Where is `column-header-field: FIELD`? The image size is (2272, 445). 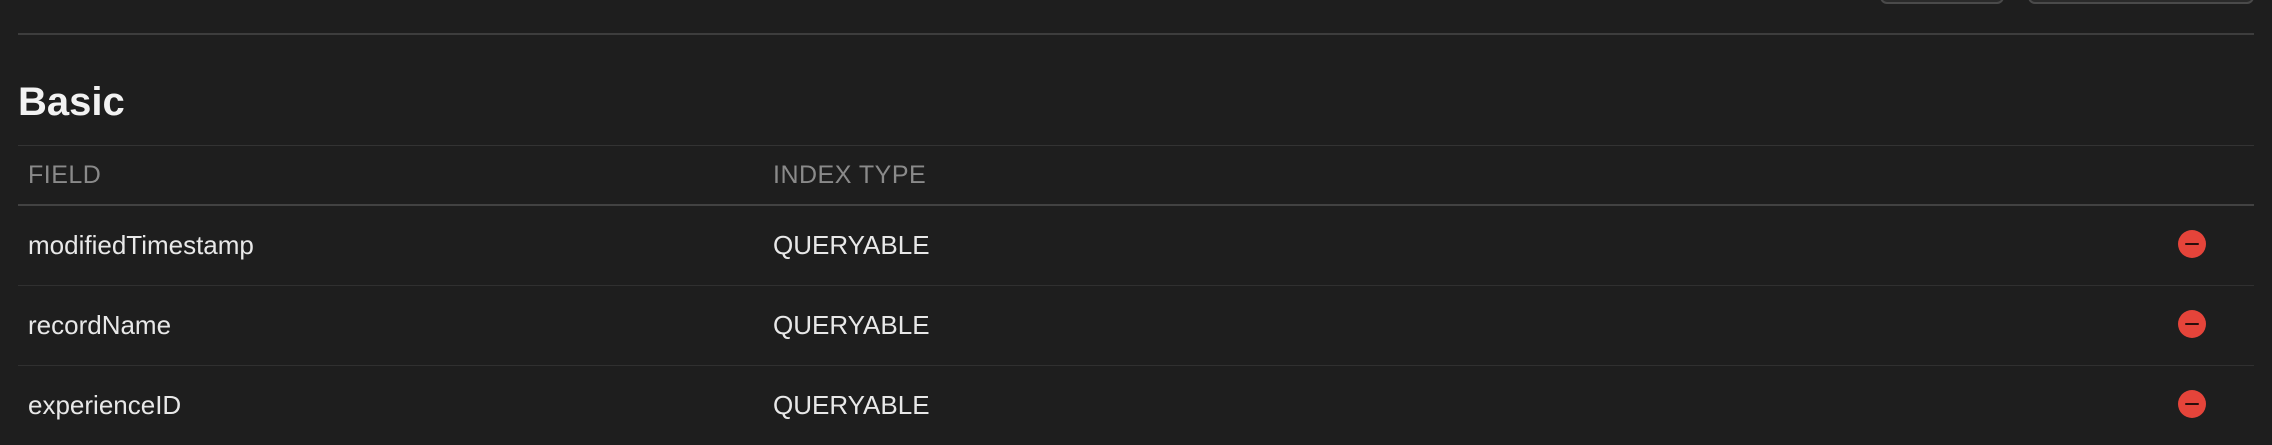
column-header-field: FIELD is located at coordinates (65, 174).